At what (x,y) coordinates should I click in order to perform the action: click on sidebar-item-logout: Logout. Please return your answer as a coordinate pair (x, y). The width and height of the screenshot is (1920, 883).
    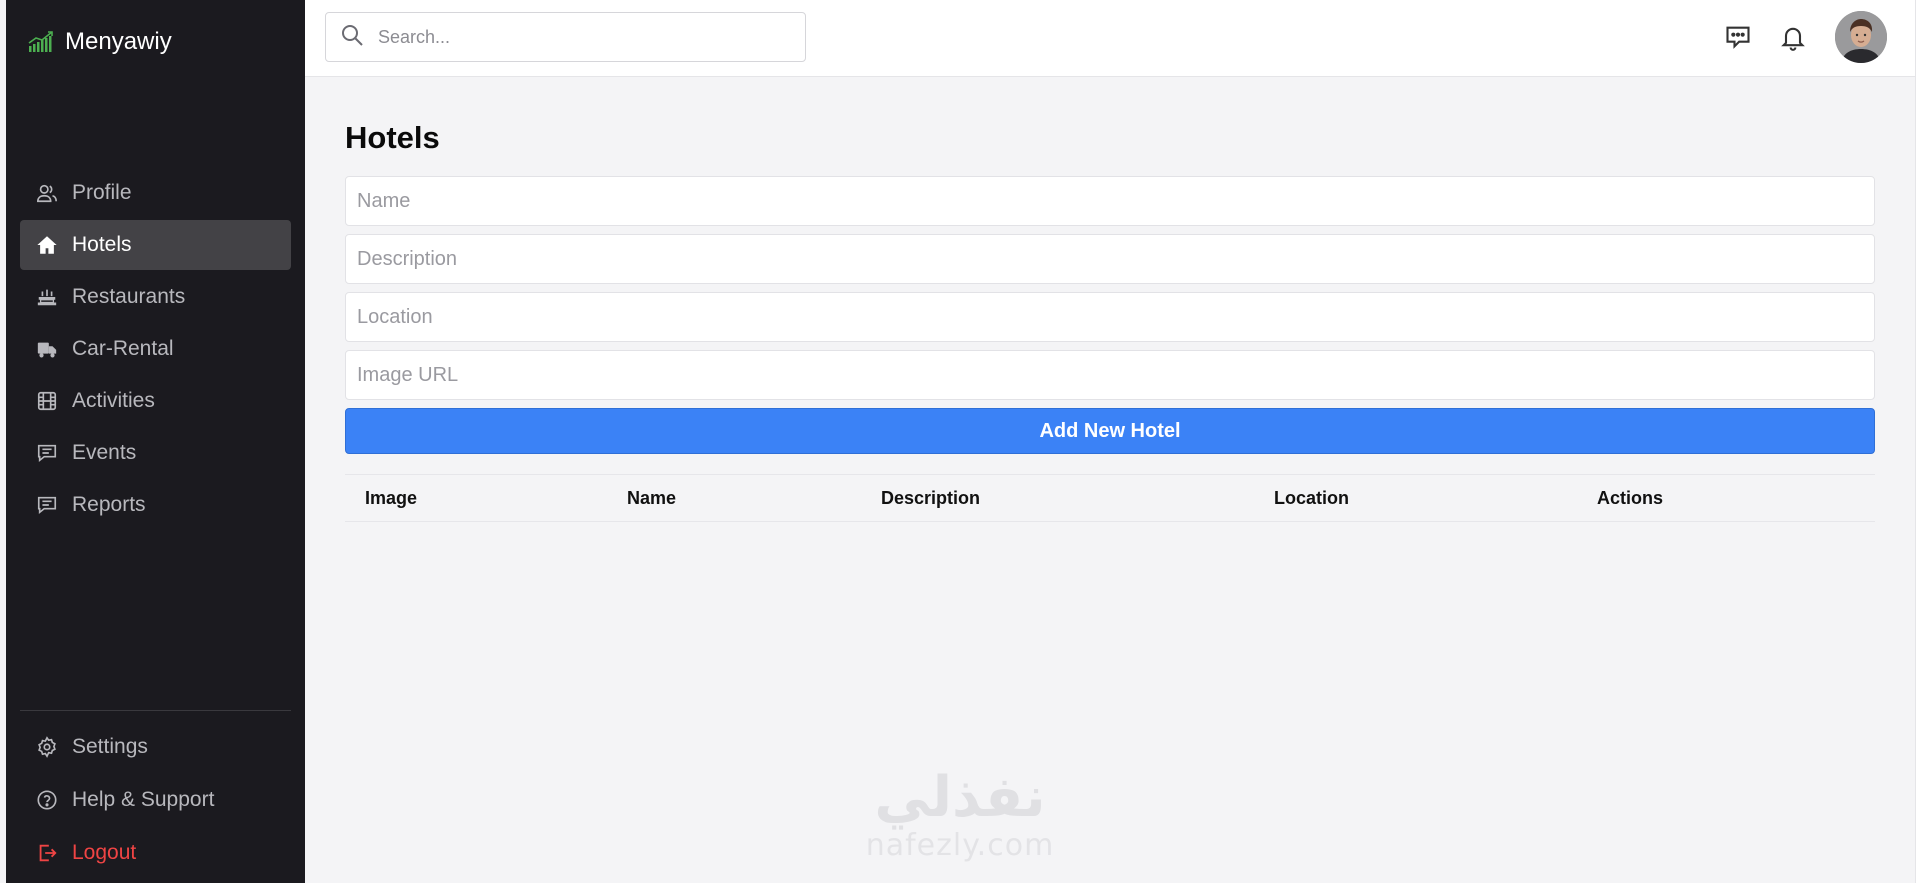
    Looking at the image, I should click on (155, 853).